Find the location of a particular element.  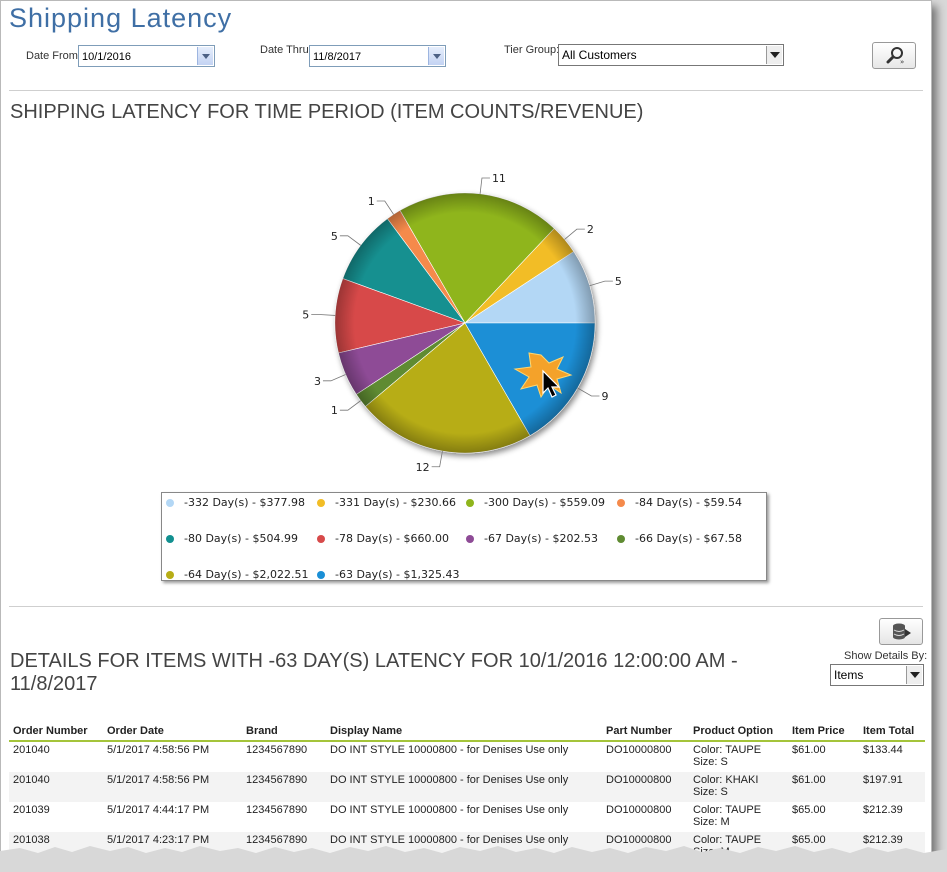

slice-value-label: 11 is located at coordinates (499, 178).